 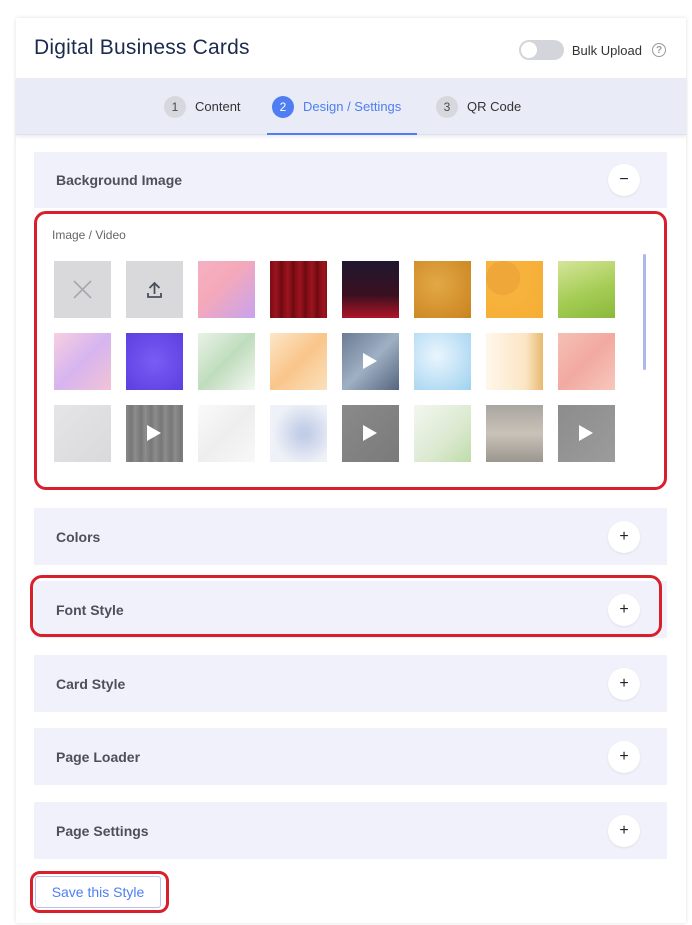 I want to click on section-title: Card Style, so click(x=91, y=684).